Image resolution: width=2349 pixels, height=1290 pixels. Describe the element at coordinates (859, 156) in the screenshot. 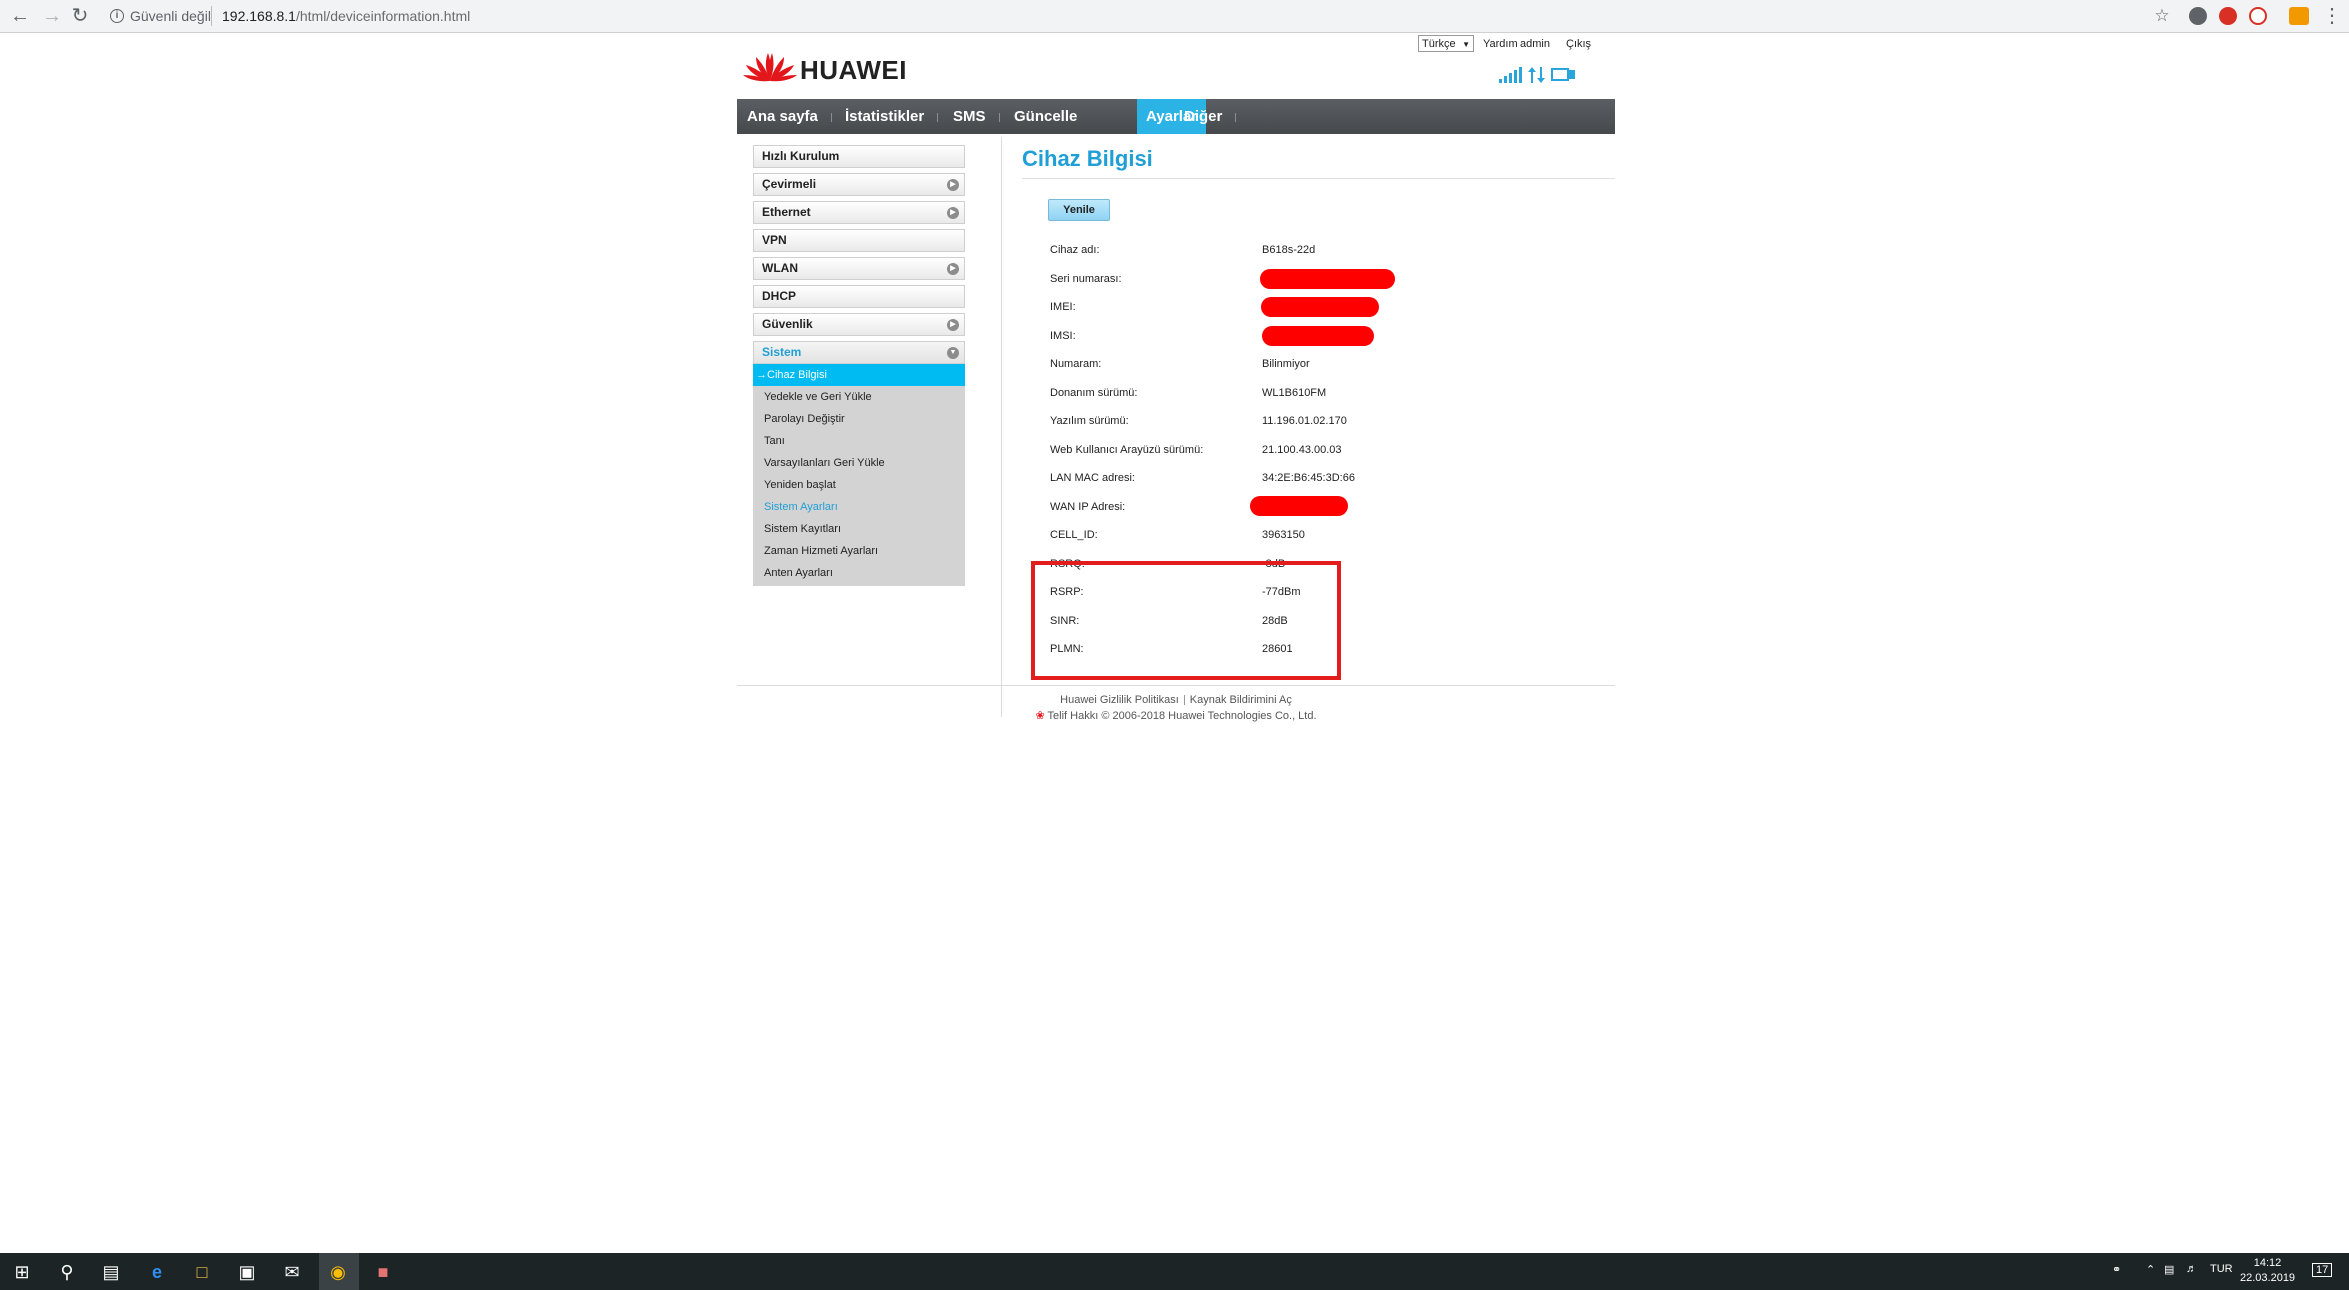

I see `sidebar-item-quick-setup: Hızlı Kurulum` at that location.